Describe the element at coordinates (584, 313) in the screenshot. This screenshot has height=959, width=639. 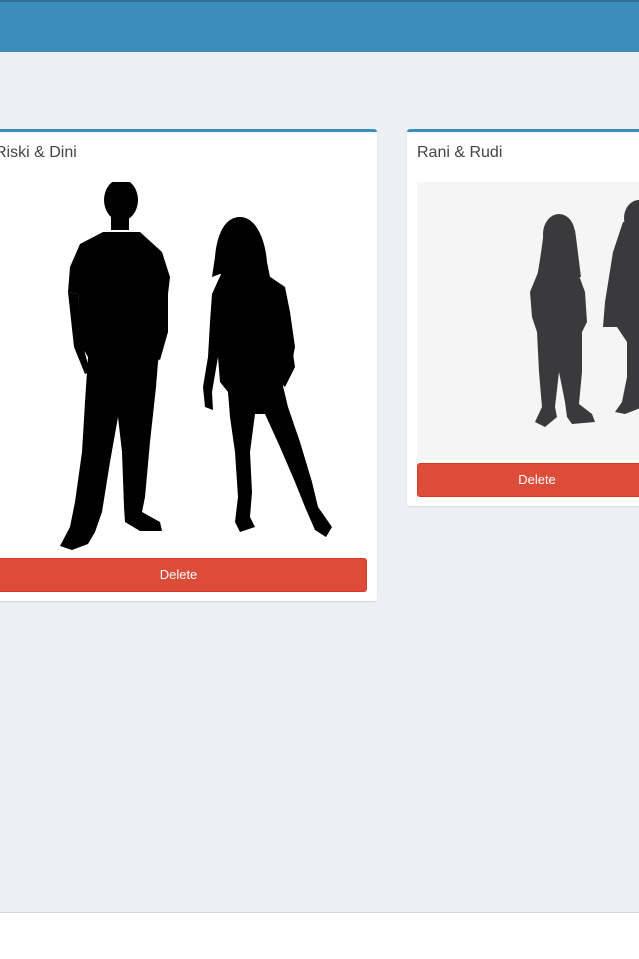
I see `couple-silhouette-icon` at that location.